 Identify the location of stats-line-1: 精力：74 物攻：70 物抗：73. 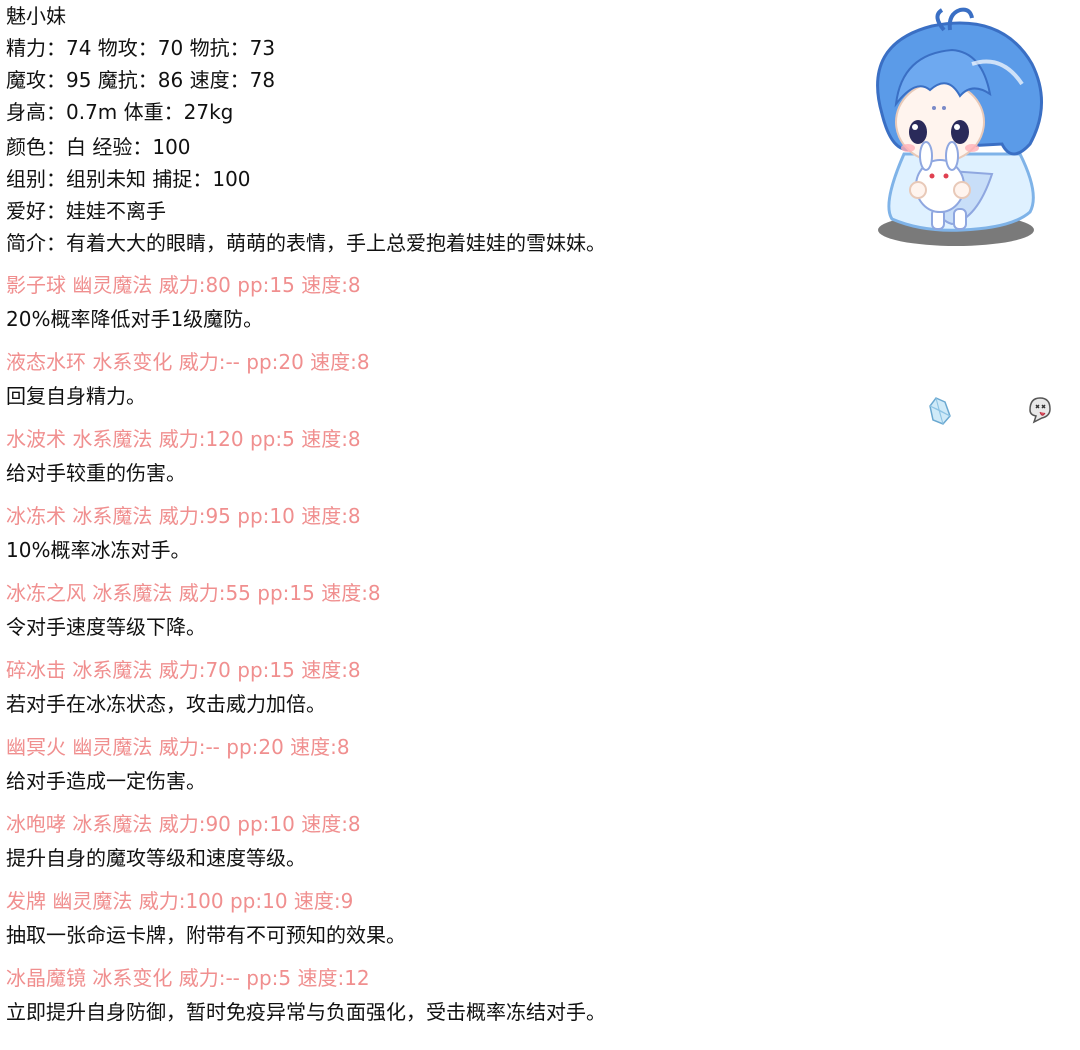
(141, 48).